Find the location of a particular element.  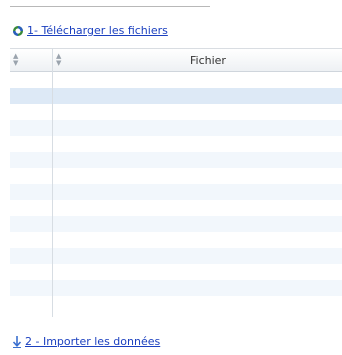

grid-header: ▲ ▼ ▲ ▼ Fichier is located at coordinates (176, 60).